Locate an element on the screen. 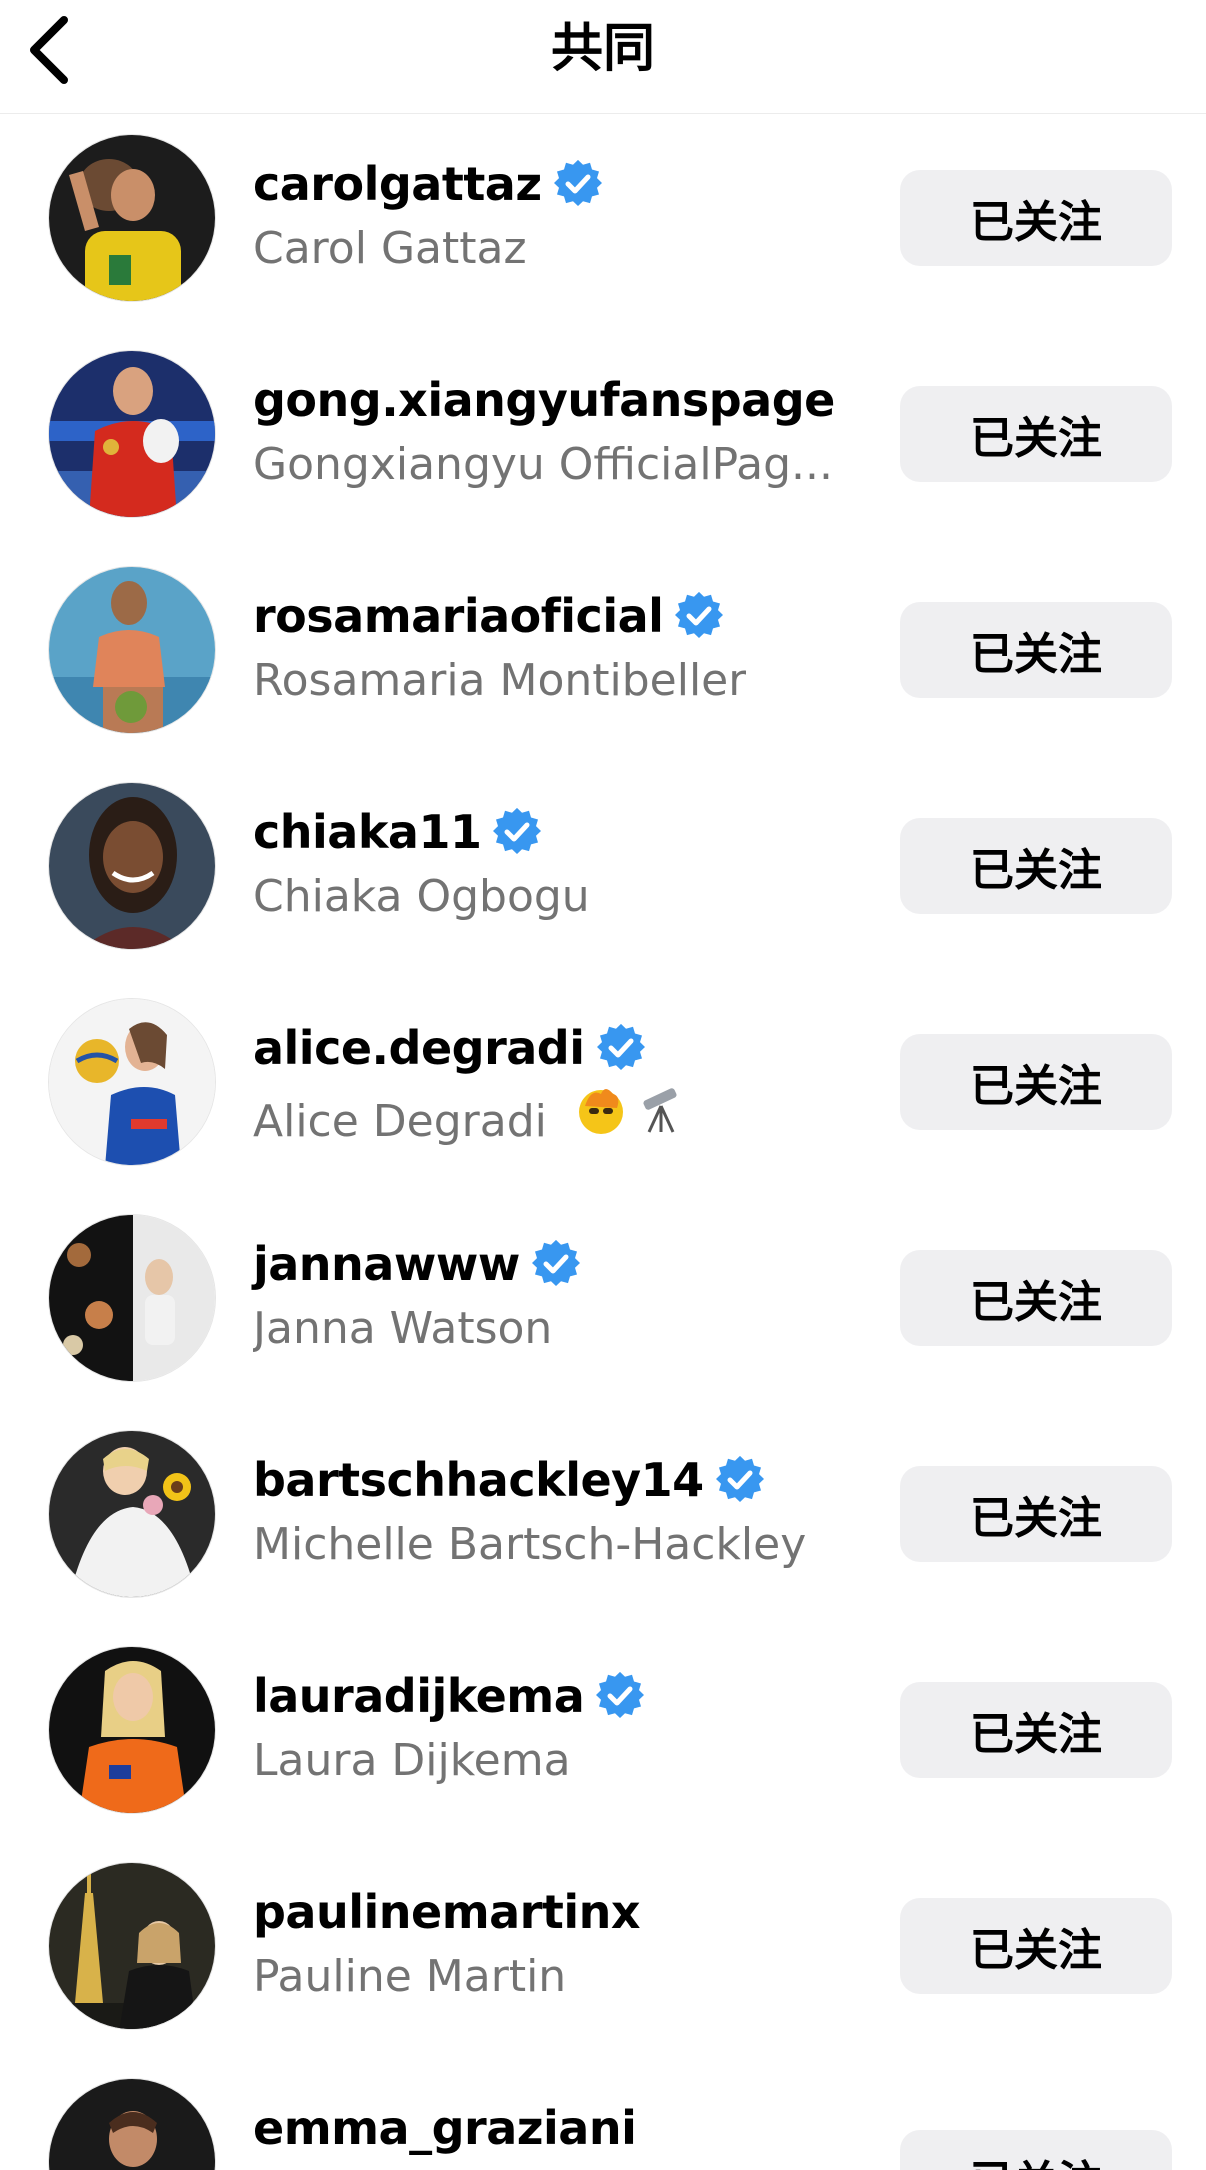 This screenshot has height=2170, width=1206. full-name: Pauline Martin is located at coordinates (410, 1976).